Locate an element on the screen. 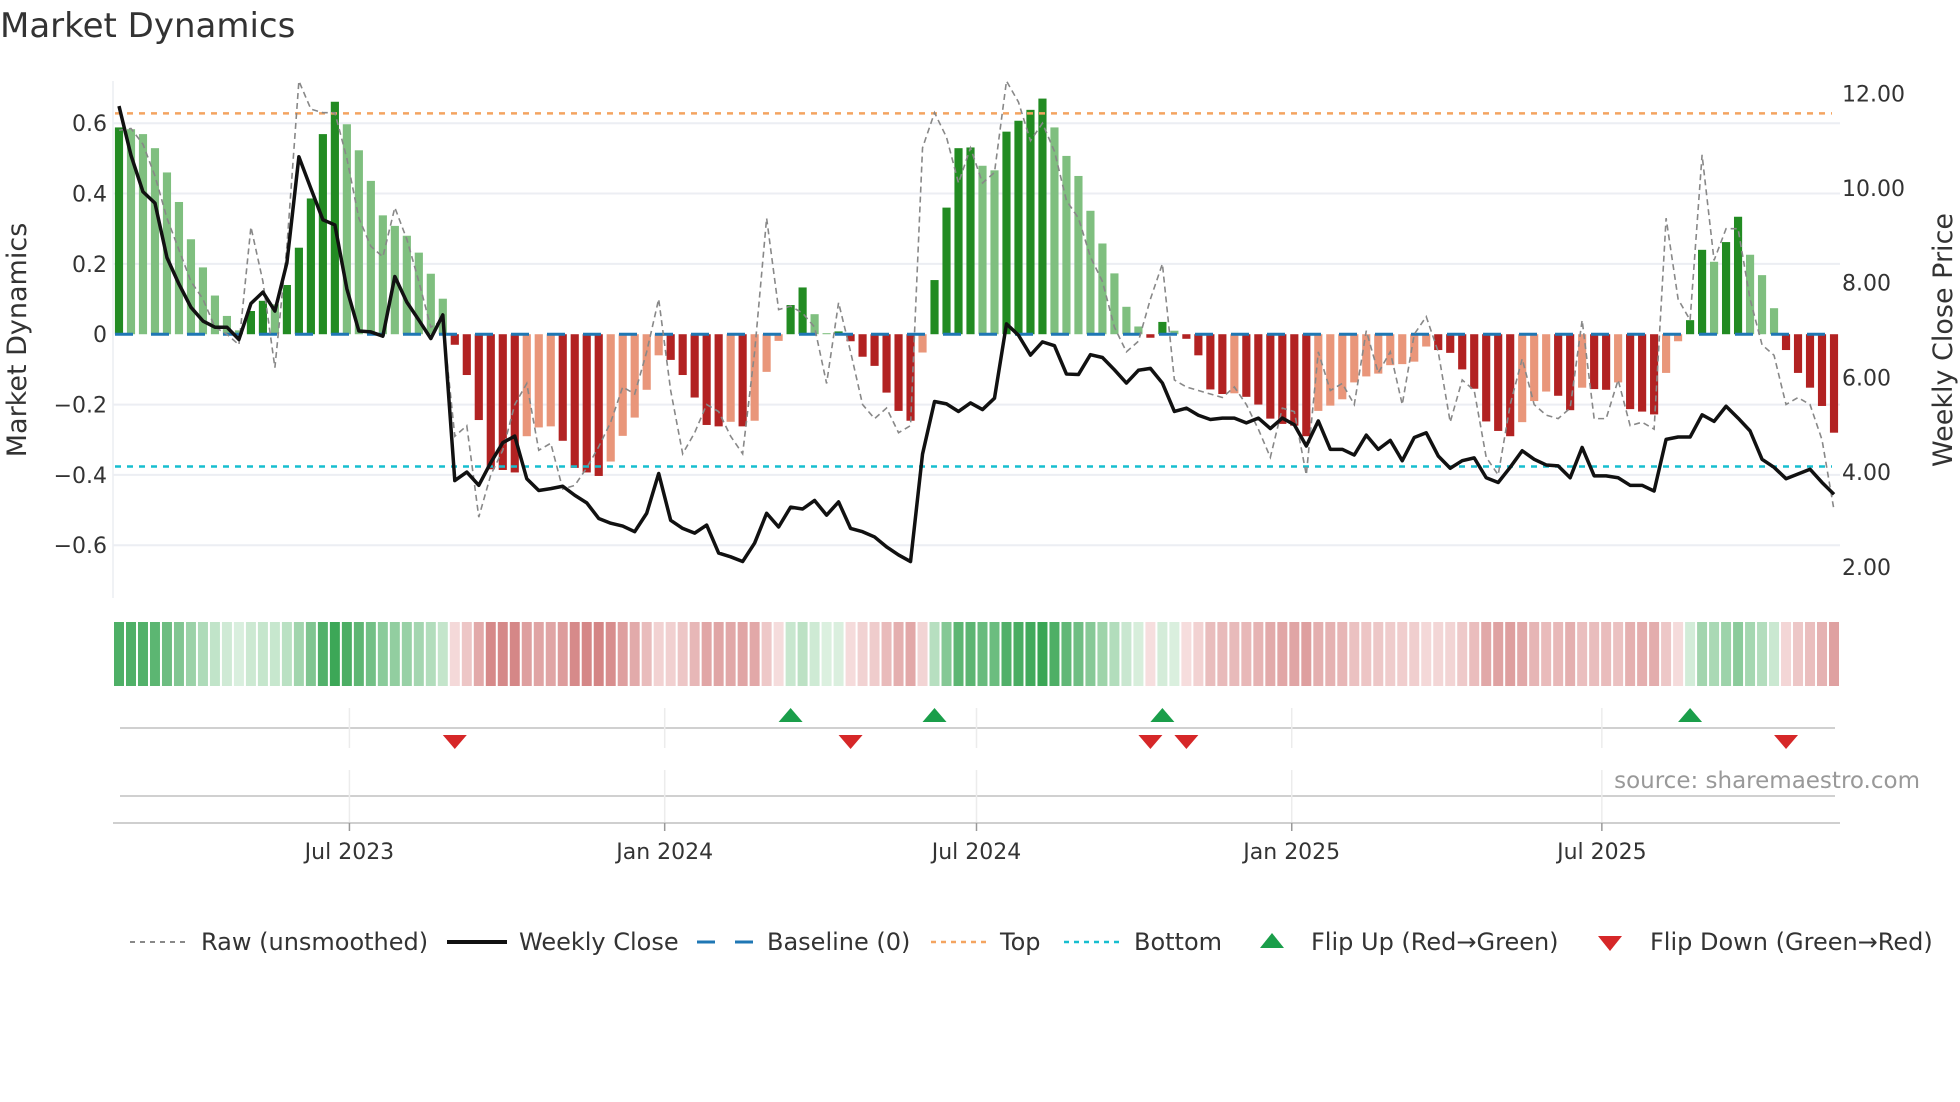 The image size is (1960, 1102). legend-label: Raw (unsmoothed) is located at coordinates (315, 942).